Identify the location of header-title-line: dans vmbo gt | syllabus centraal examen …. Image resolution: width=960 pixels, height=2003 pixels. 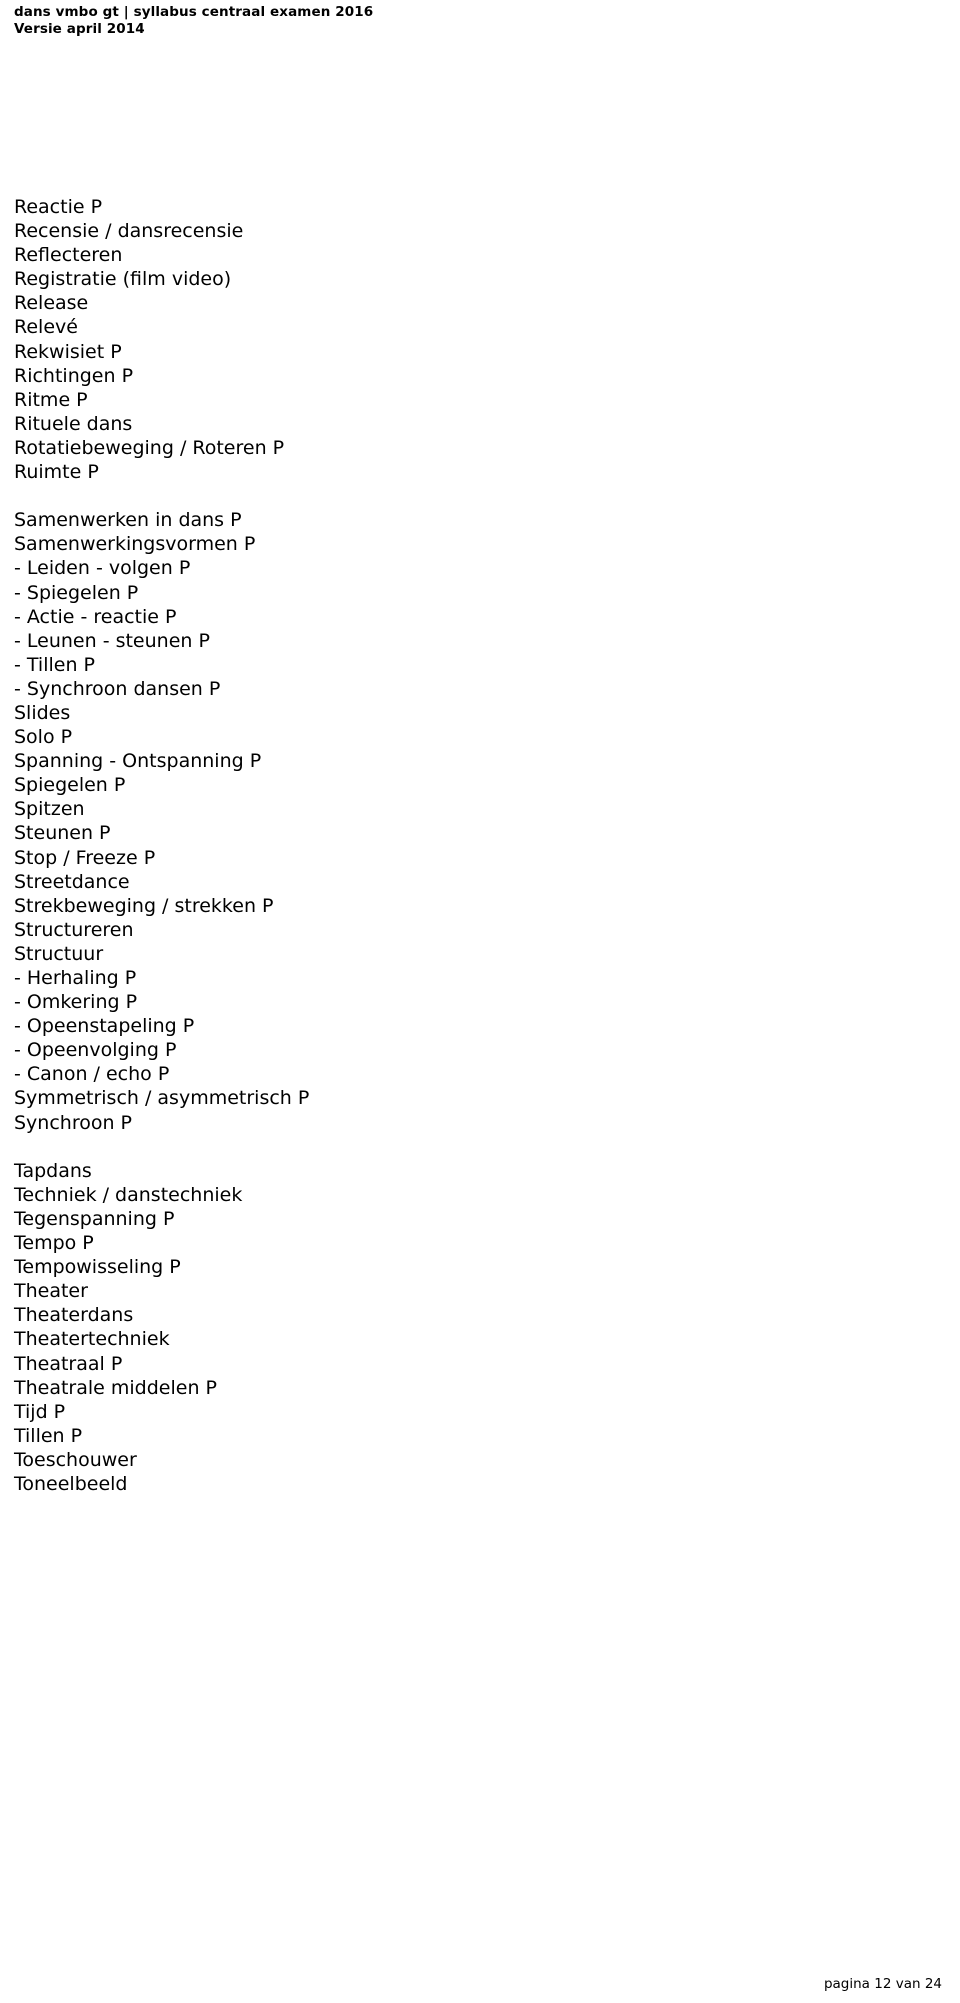
(194, 12).